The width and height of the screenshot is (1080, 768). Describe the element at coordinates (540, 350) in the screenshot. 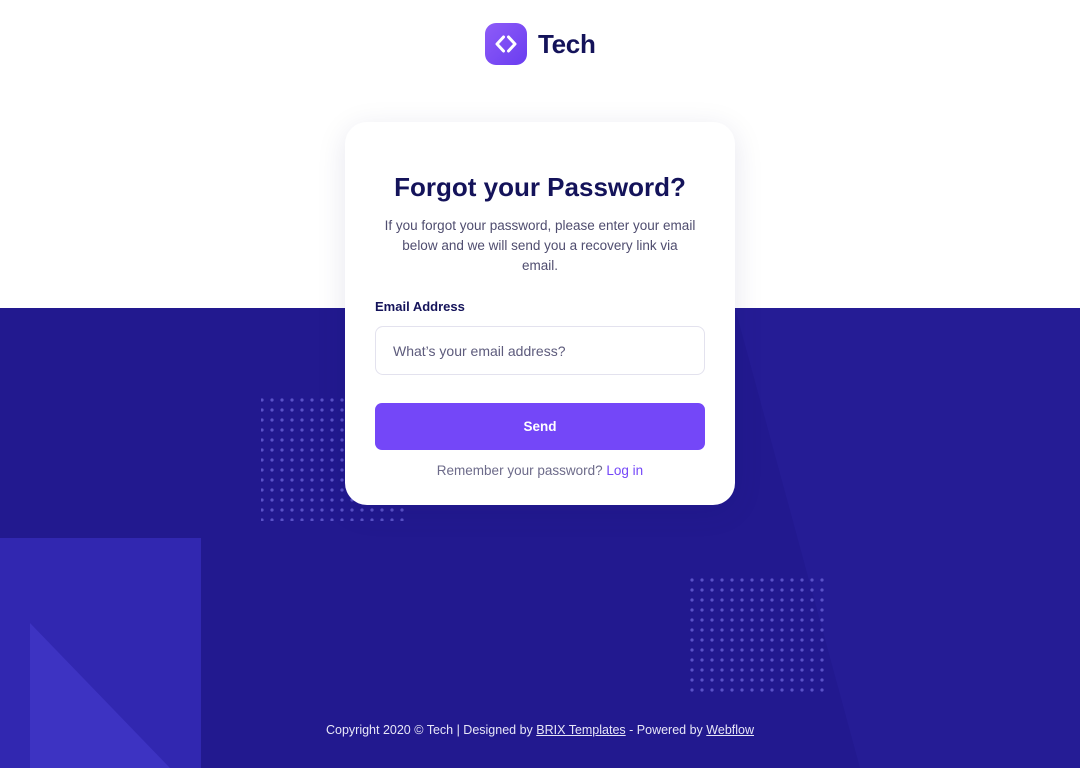

I see `email-input` at that location.